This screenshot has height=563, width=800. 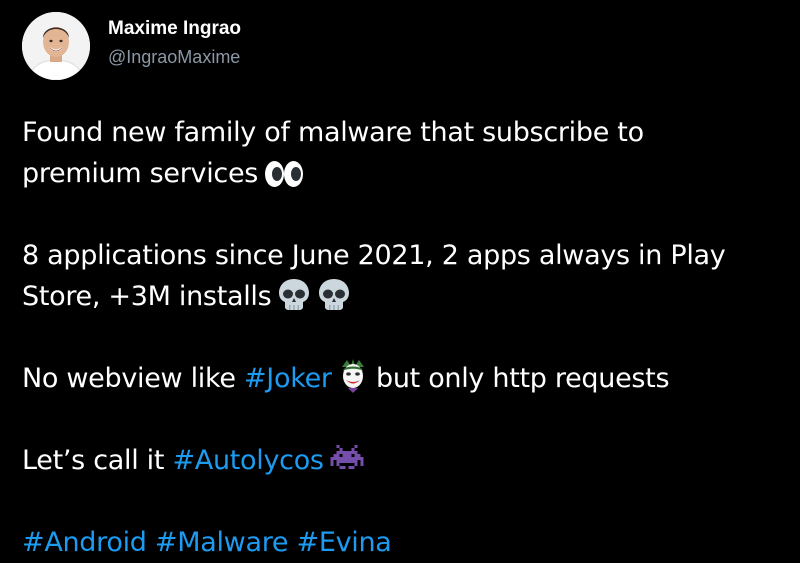 I want to click on hashtag-autolycos: #Autolycos, so click(x=248, y=460).